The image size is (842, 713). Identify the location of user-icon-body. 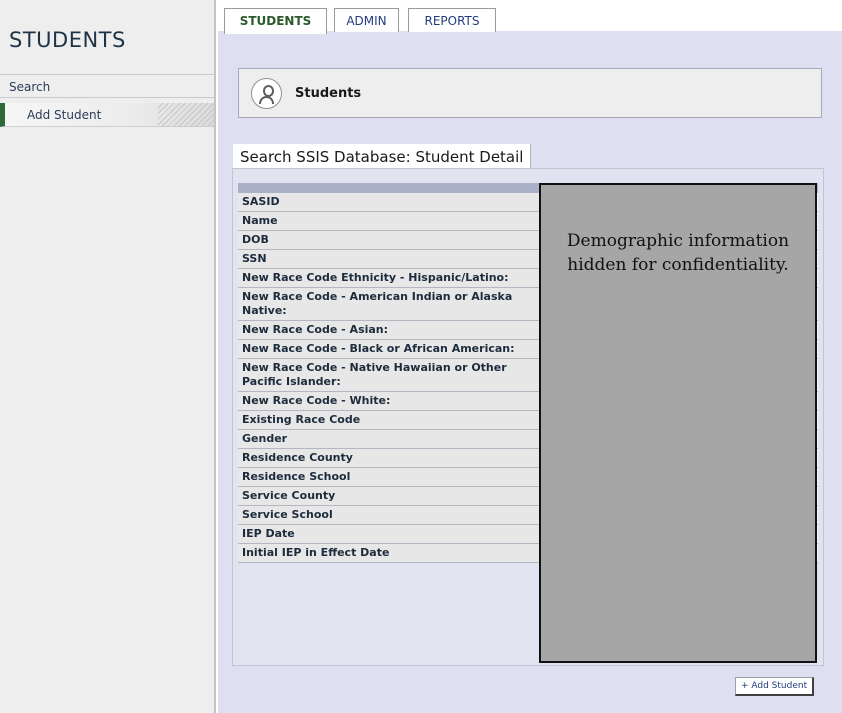
(266, 100).